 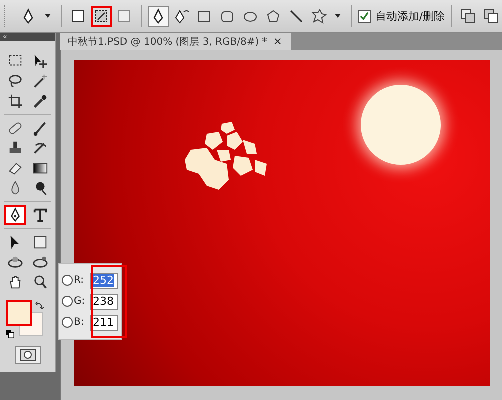 What do you see at coordinates (278, 41) in the screenshot?
I see `close-button: ×` at bounding box center [278, 41].